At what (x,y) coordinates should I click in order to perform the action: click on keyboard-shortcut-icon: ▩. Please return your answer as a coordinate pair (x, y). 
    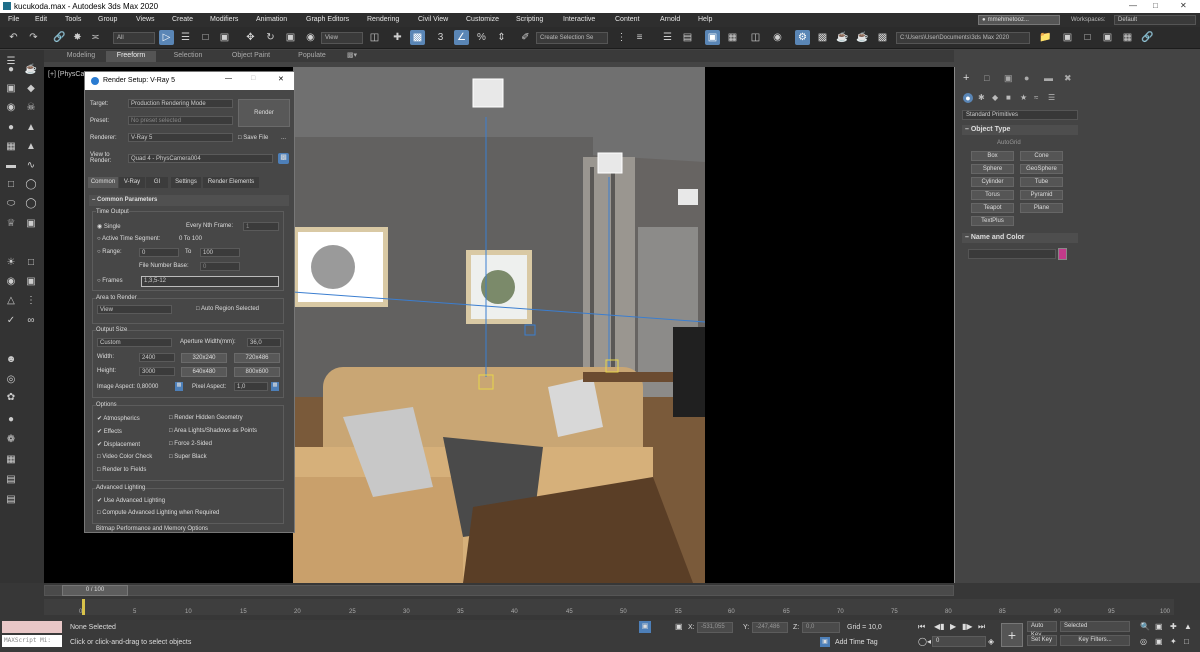
    Looking at the image, I should click on (417, 37).